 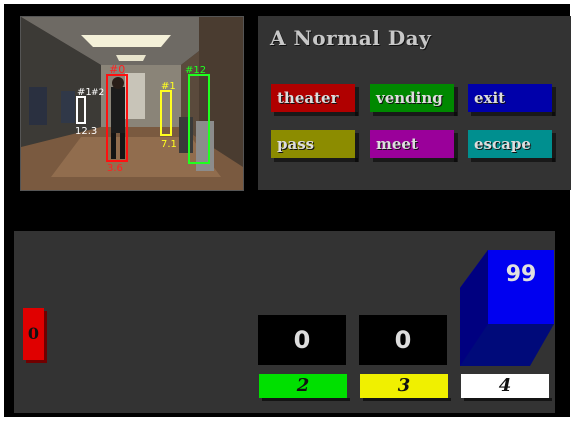 I want to click on scenario-title: A Normal Day, so click(x=351, y=38).